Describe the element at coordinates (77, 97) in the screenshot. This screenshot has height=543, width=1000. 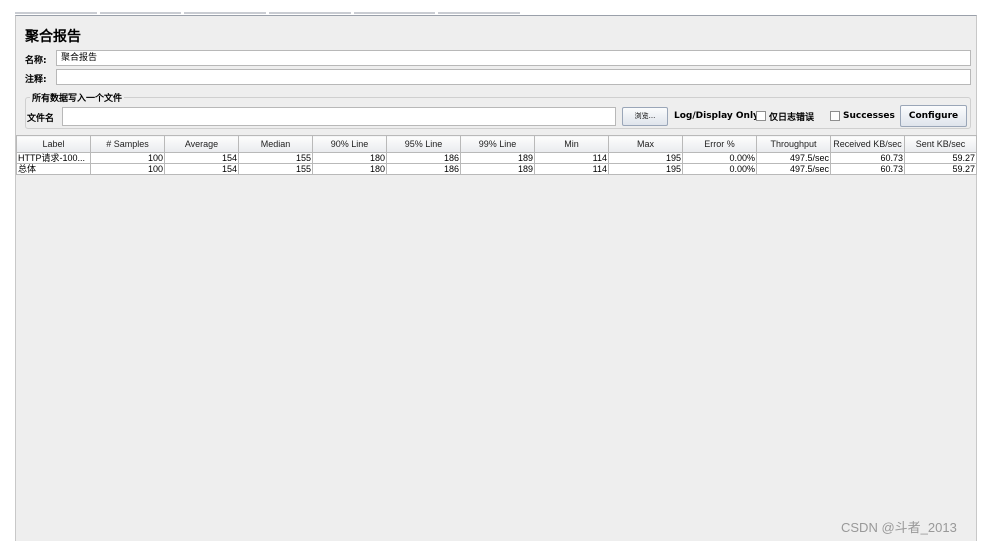
I see `write-to-file-title: 所有数据写入一个文件` at that location.